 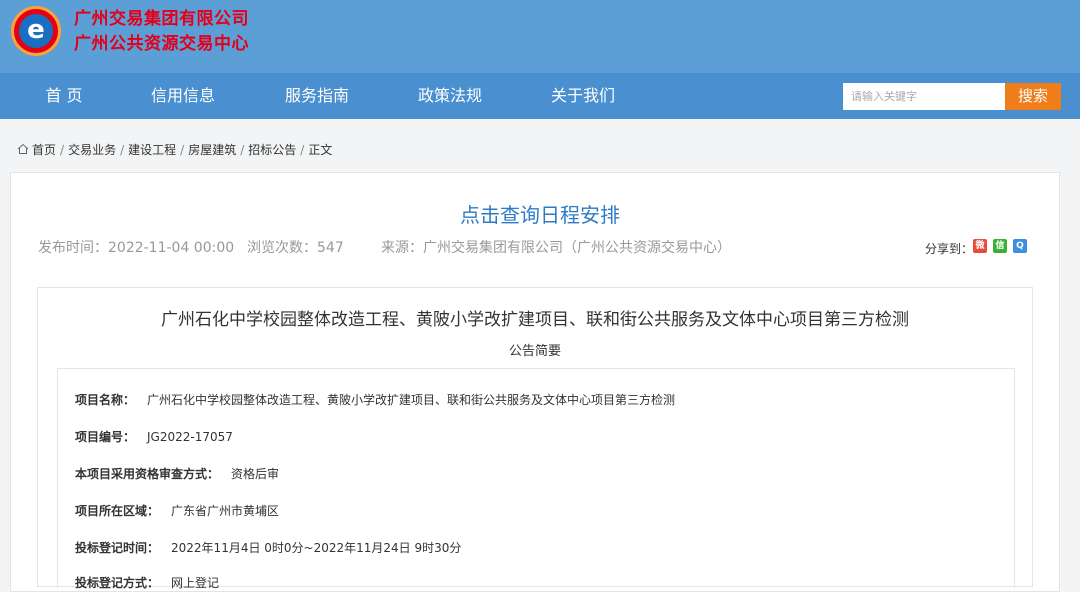 I want to click on nav-service-guide: 服务指南, so click(x=317, y=96).